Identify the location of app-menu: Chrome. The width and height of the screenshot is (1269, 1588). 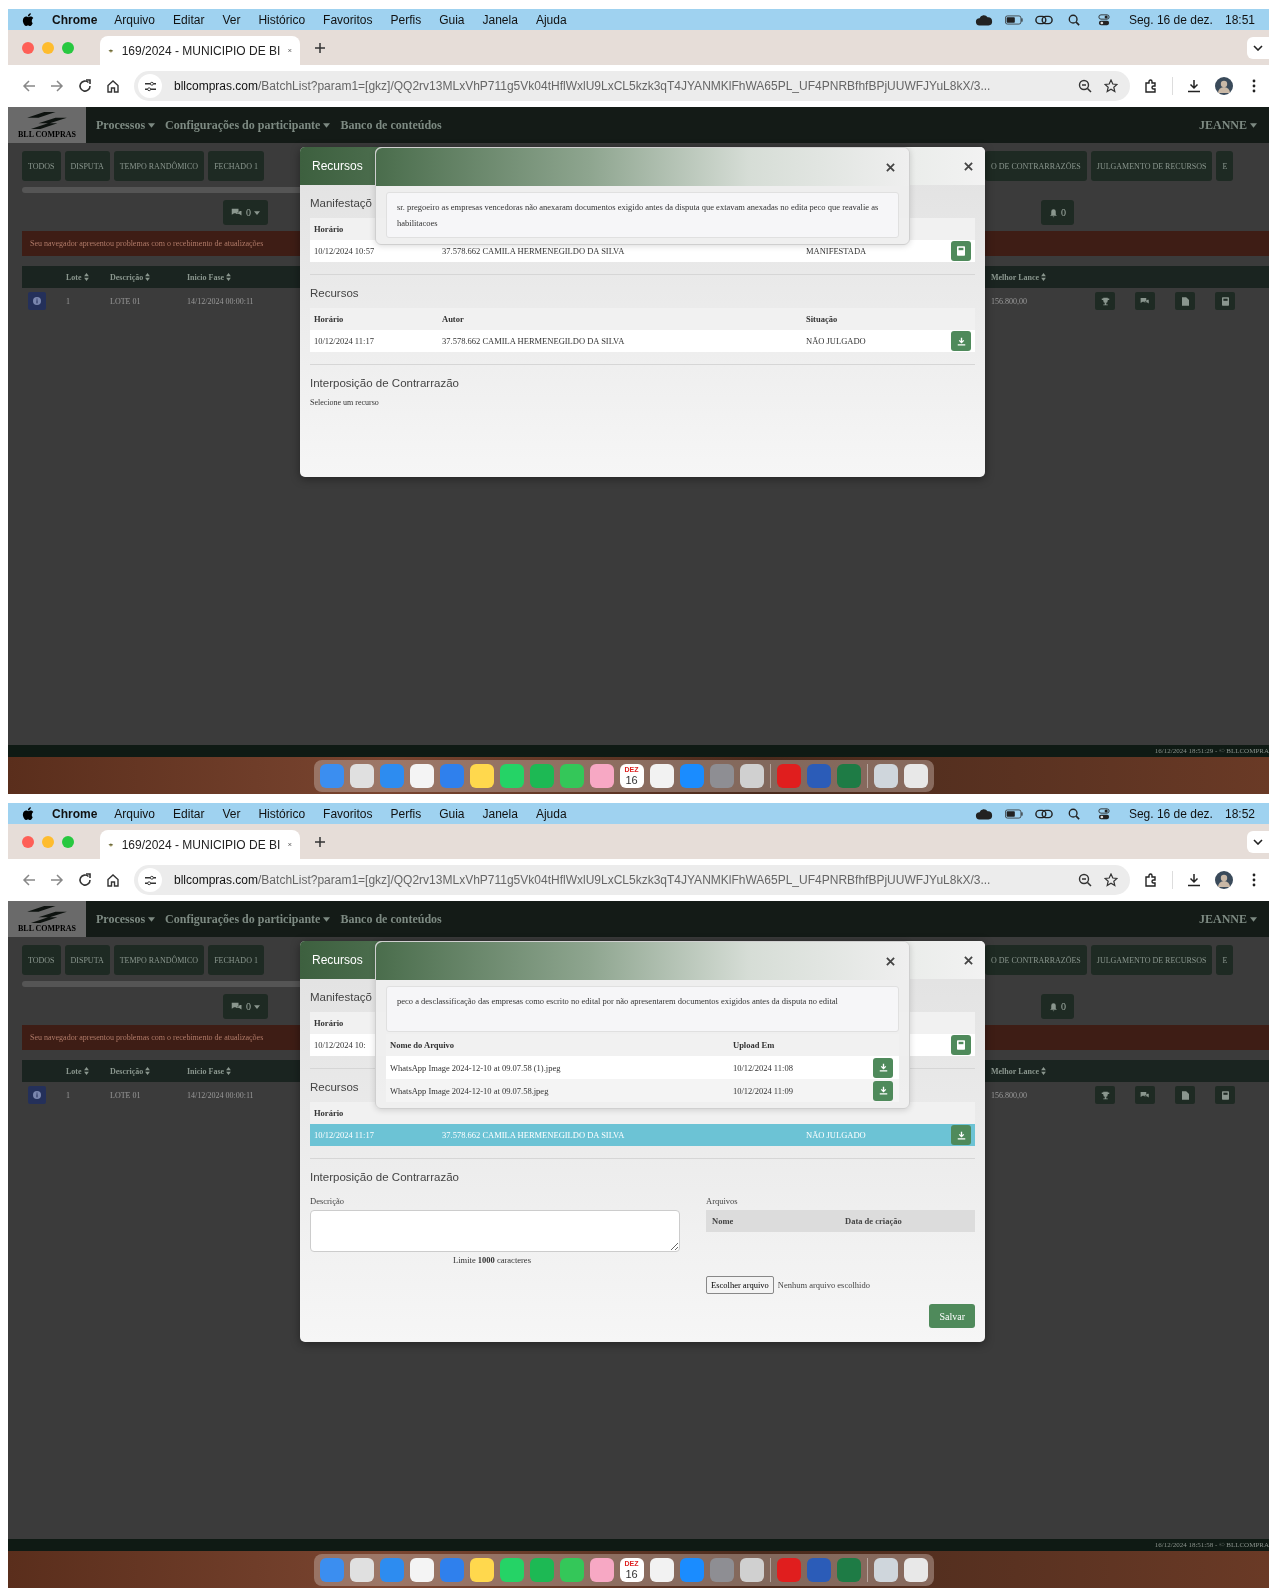
(75, 19).